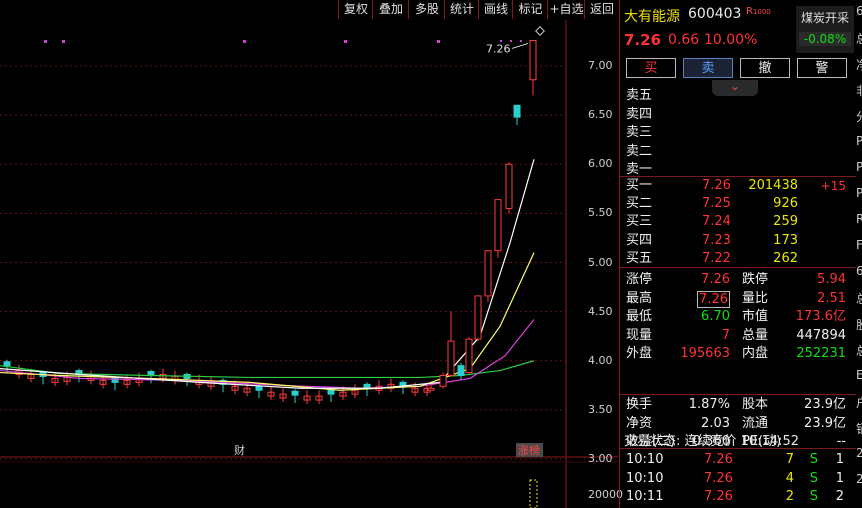 This screenshot has width=862, height=508. I want to click on sell-level-label: 卖二, so click(639, 151).